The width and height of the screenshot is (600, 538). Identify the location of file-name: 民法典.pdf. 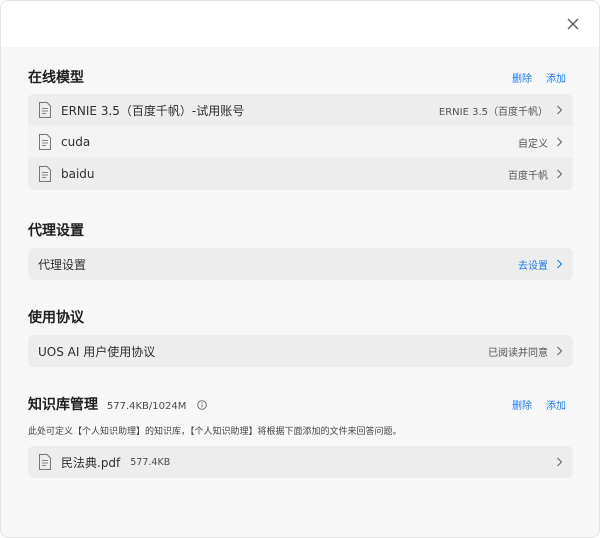
(91, 462).